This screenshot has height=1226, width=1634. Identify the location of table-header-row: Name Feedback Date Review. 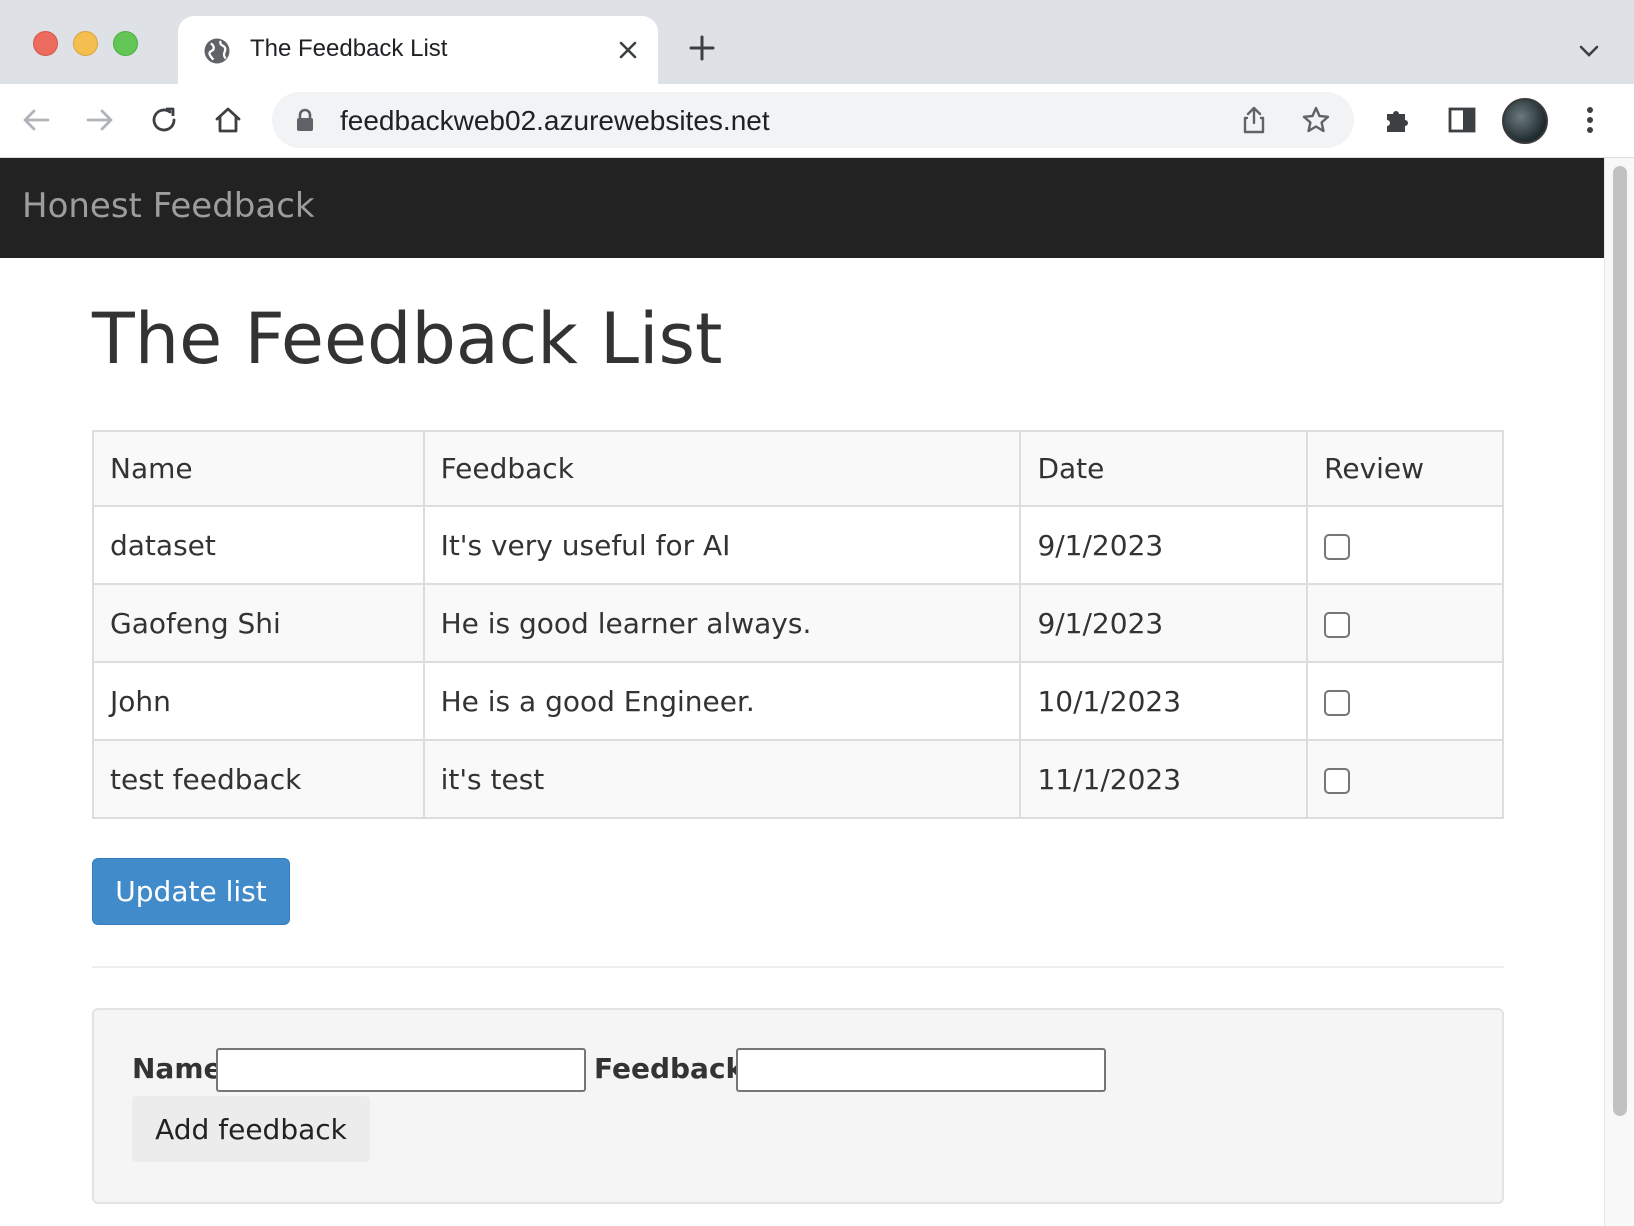
(798, 468).